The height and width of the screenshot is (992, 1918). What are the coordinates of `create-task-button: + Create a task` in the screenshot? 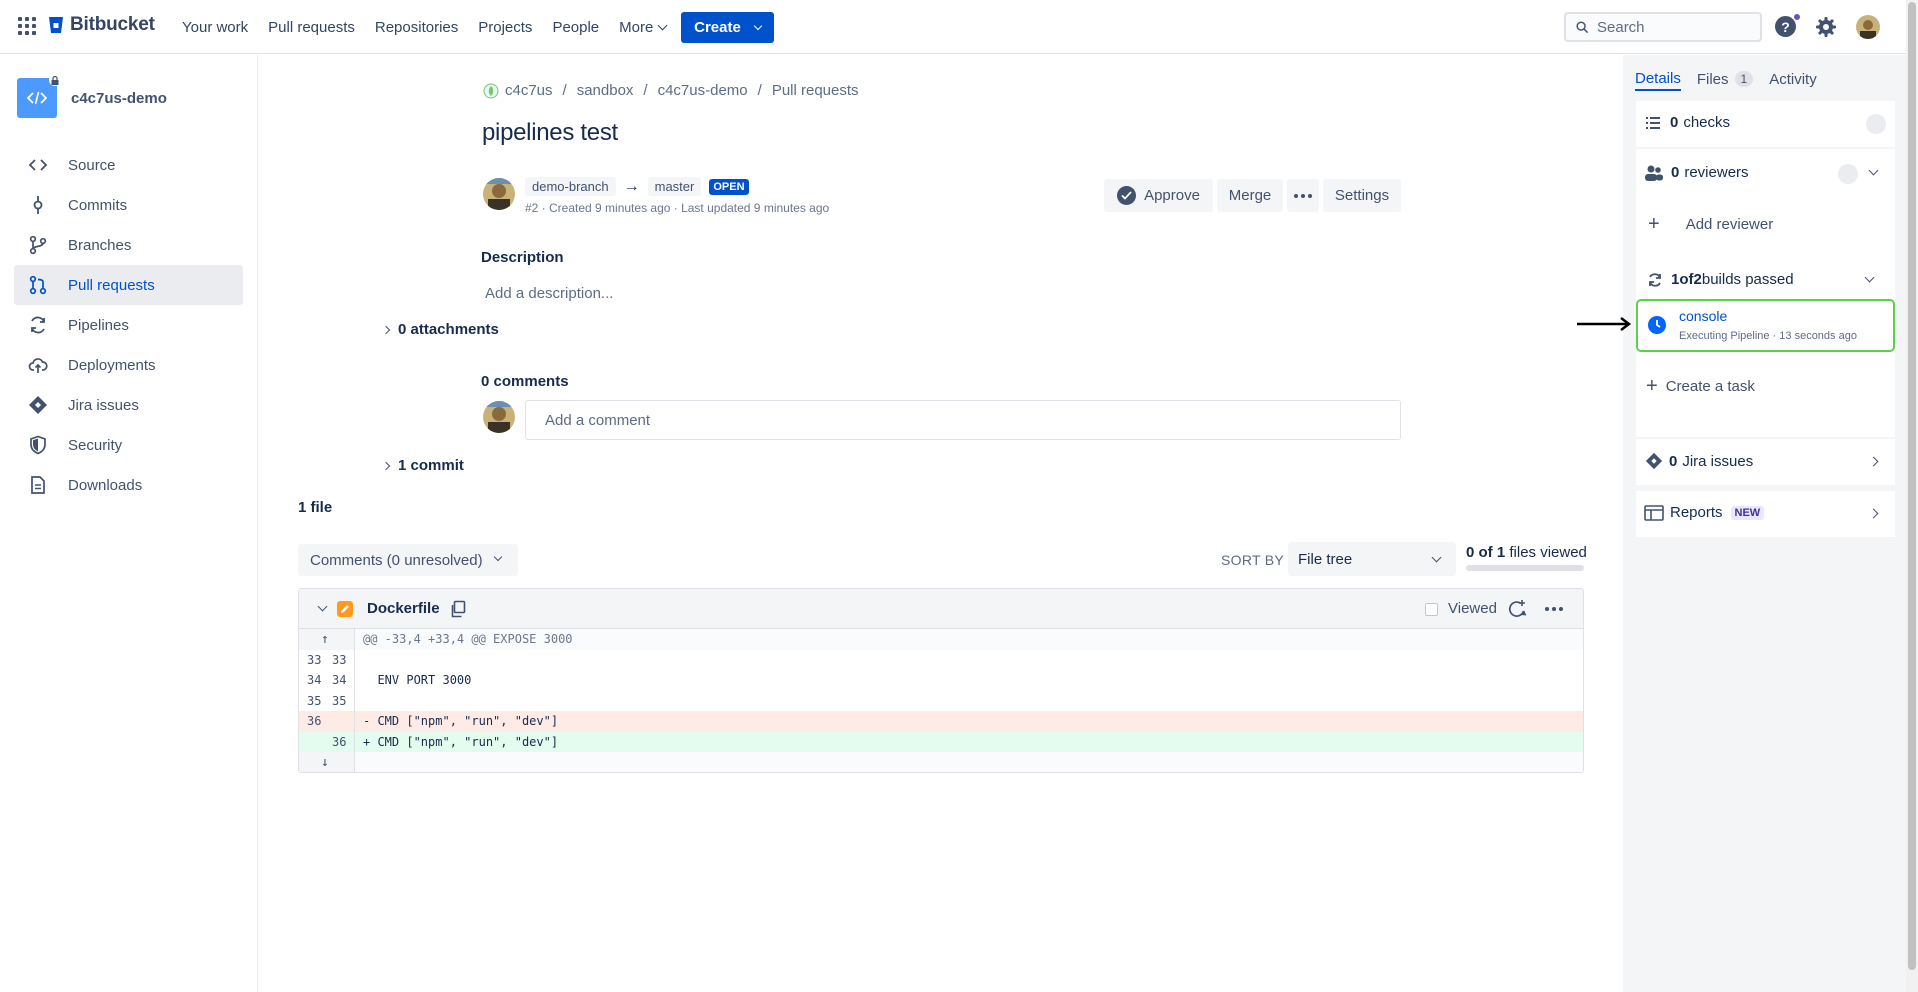 It's located at (1765, 386).